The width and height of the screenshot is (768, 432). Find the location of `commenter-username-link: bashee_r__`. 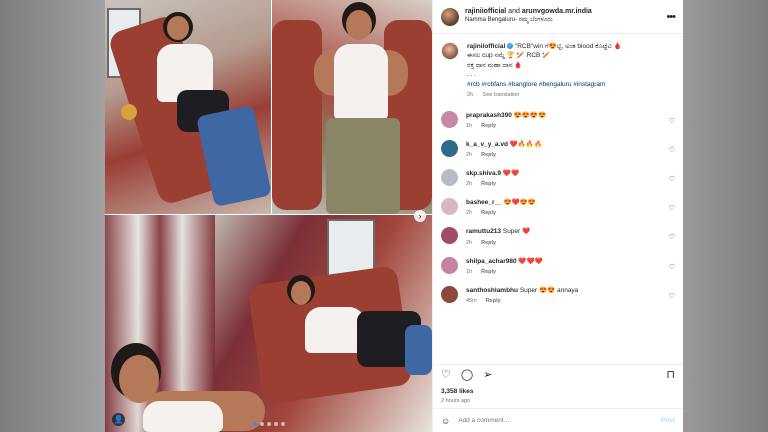

commenter-username-link: bashee_r__ is located at coordinates (484, 202).